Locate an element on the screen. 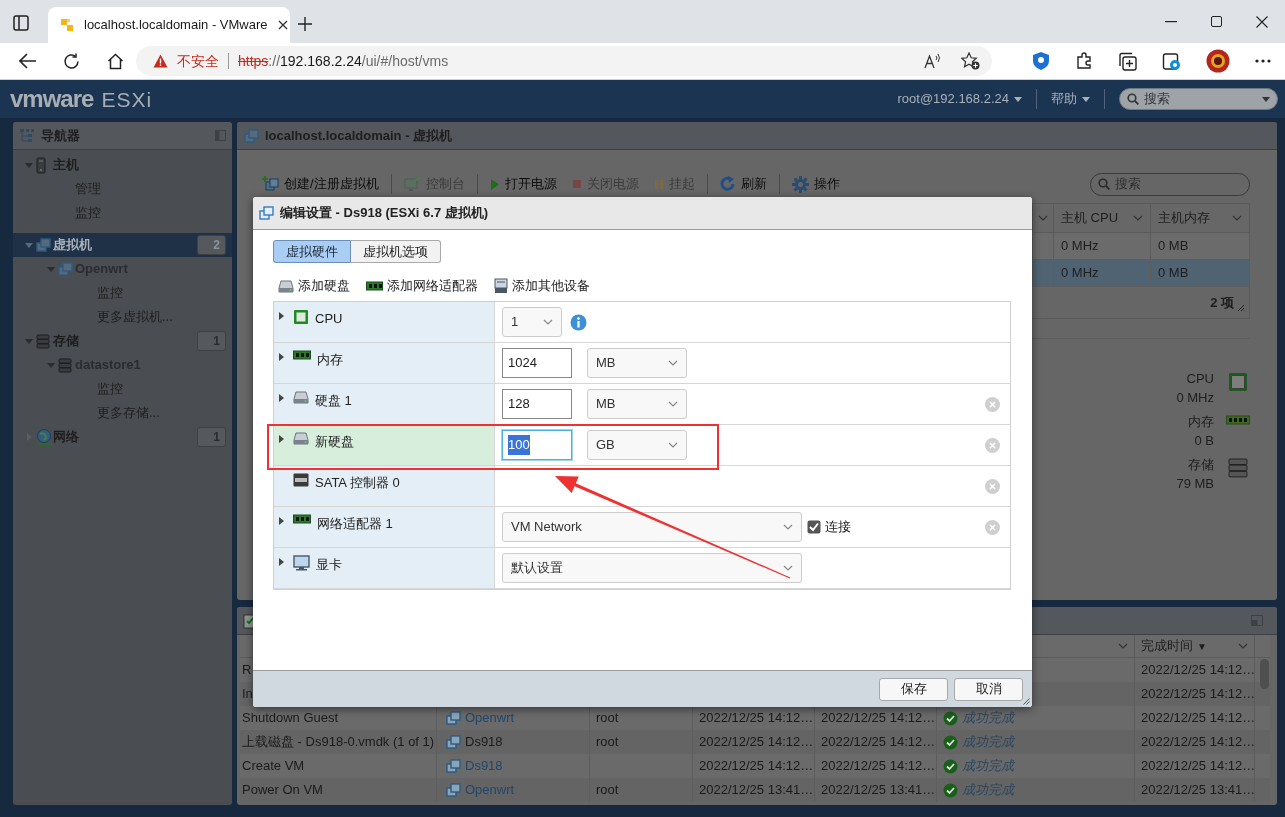  device-label-cell: CPU is located at coordinates (384, 322).